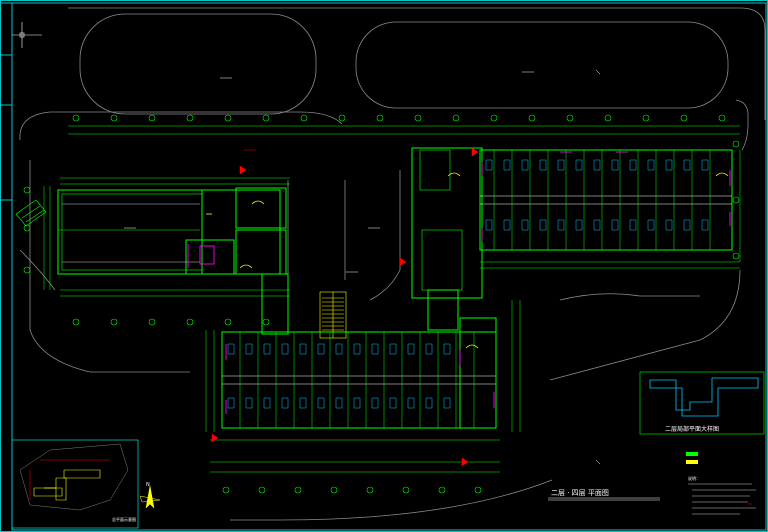  I want to click on plan-title: 二层 · 四层 平面图, so click(580, 493).